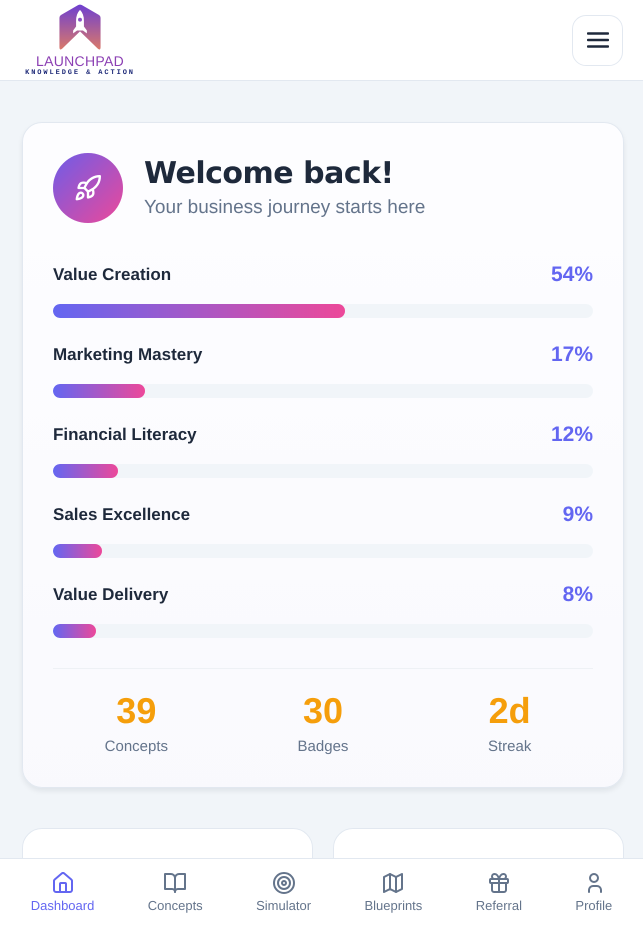 The width and height of the screenshot is (643, 927). What do you see at coordinates (63, 883) in the screenshot?
I see `home-icon` at bounding box center [63, 883].